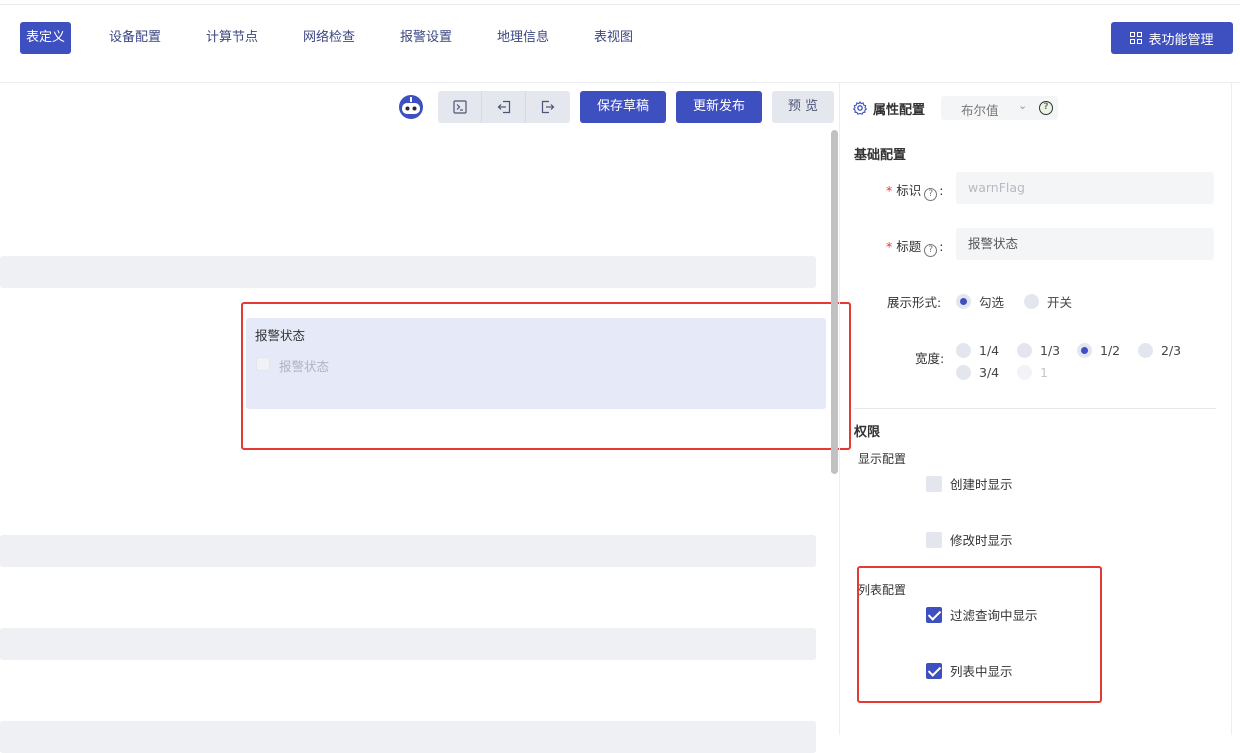 This screenshot has width=1240, height=753. I want to click on export-icon, so click(548, 107).